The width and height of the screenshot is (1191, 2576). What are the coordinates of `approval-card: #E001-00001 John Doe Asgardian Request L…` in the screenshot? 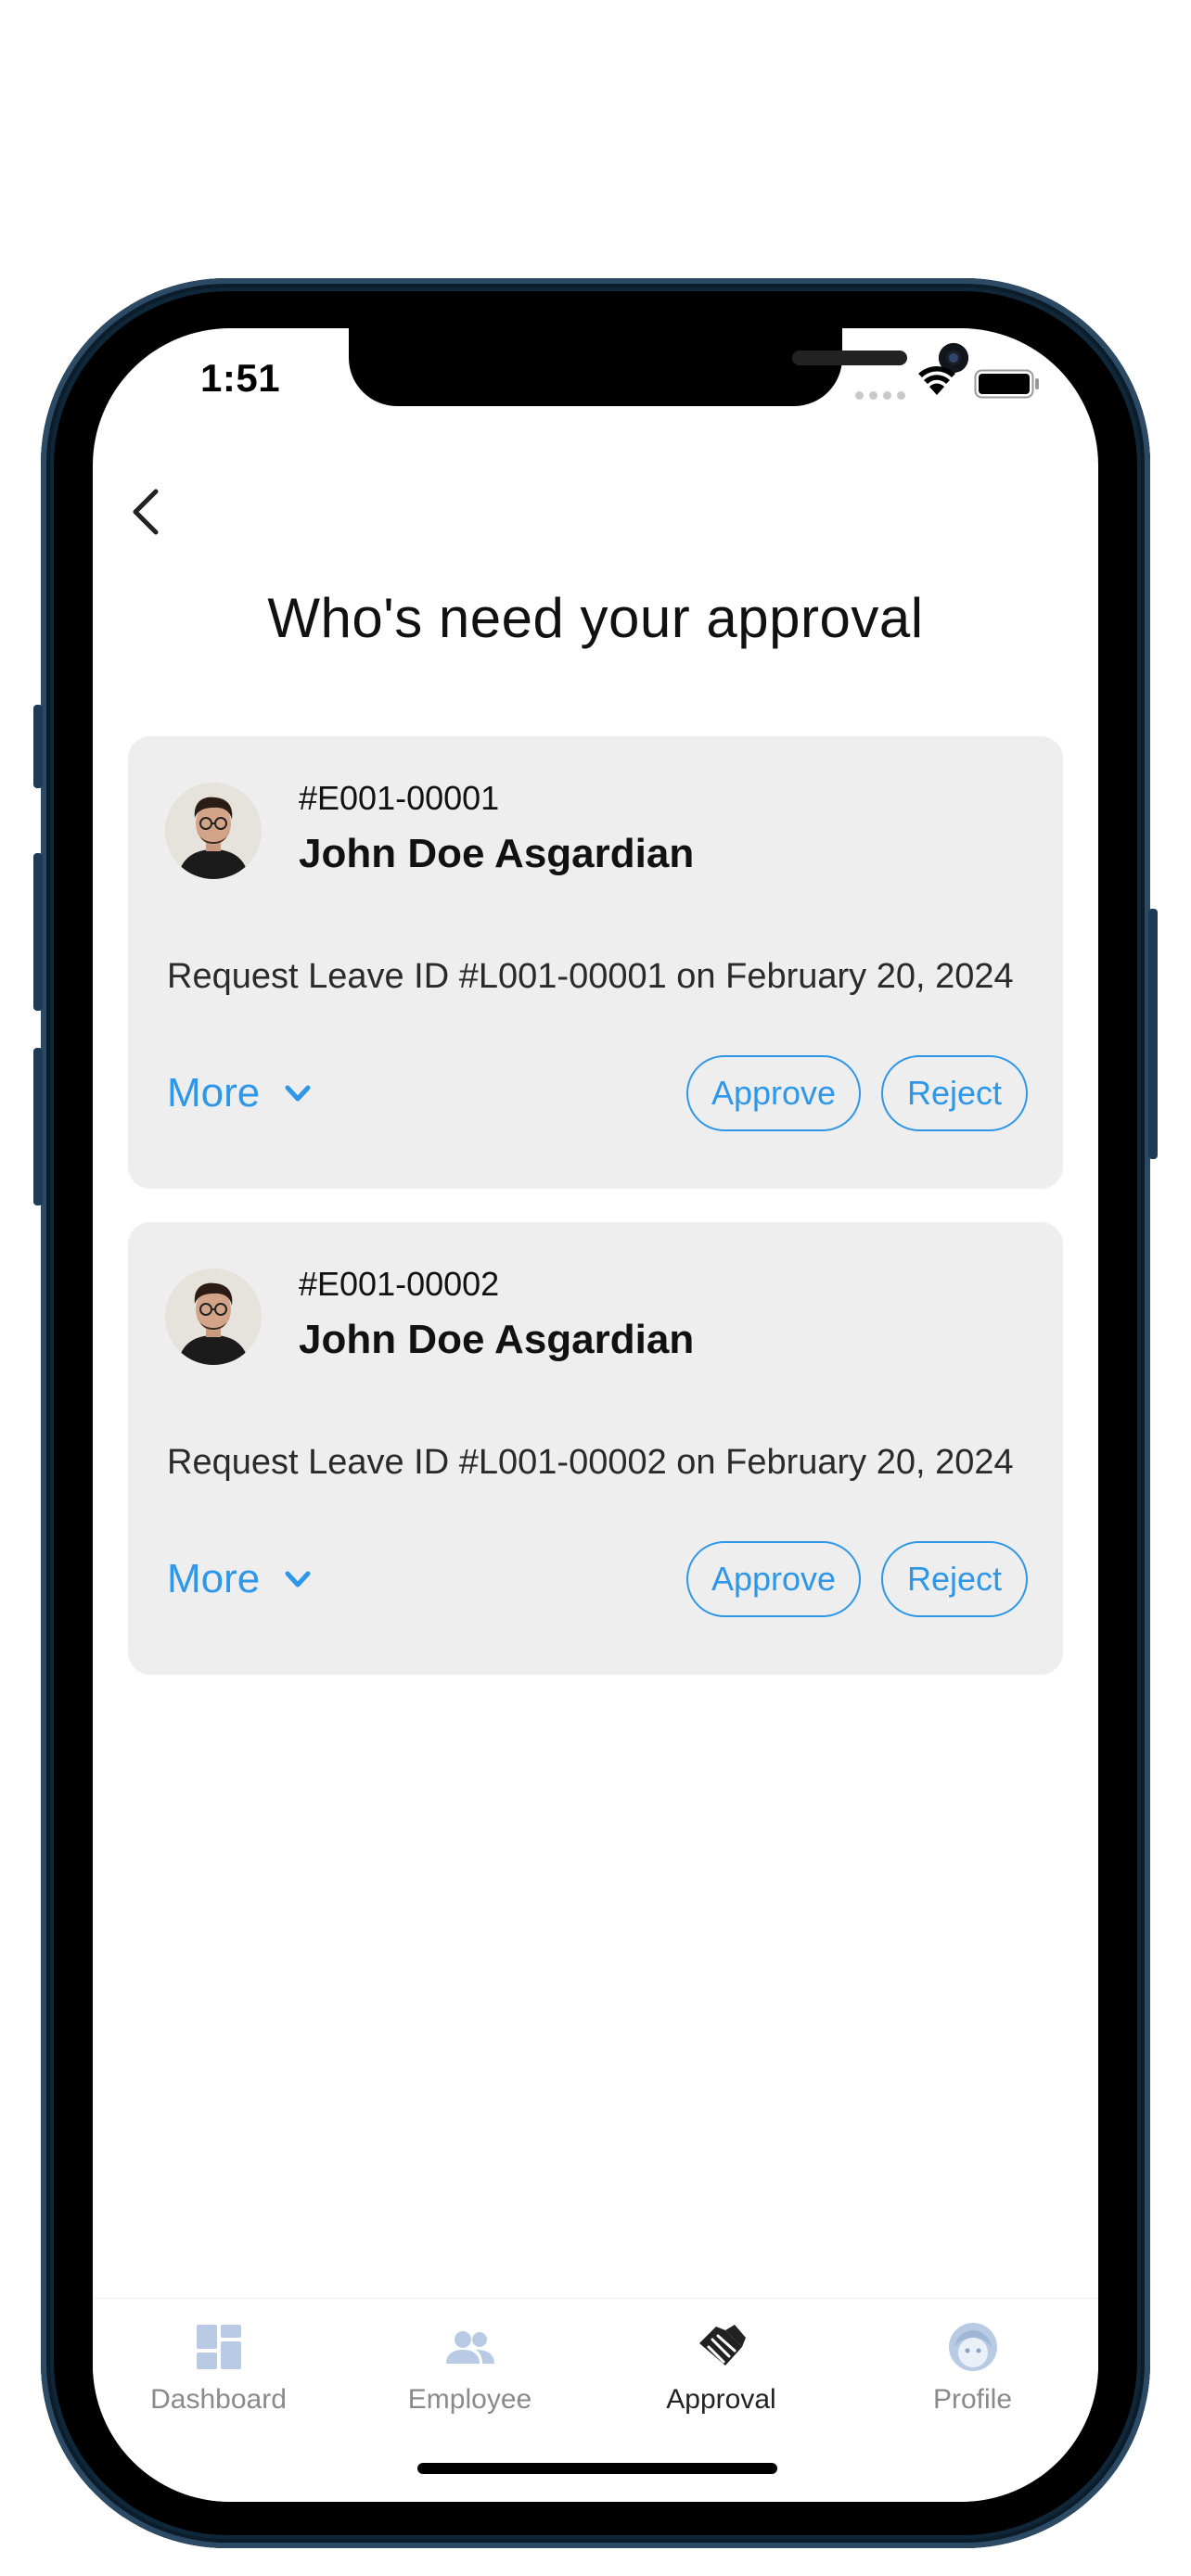 It's located at (595, 963).